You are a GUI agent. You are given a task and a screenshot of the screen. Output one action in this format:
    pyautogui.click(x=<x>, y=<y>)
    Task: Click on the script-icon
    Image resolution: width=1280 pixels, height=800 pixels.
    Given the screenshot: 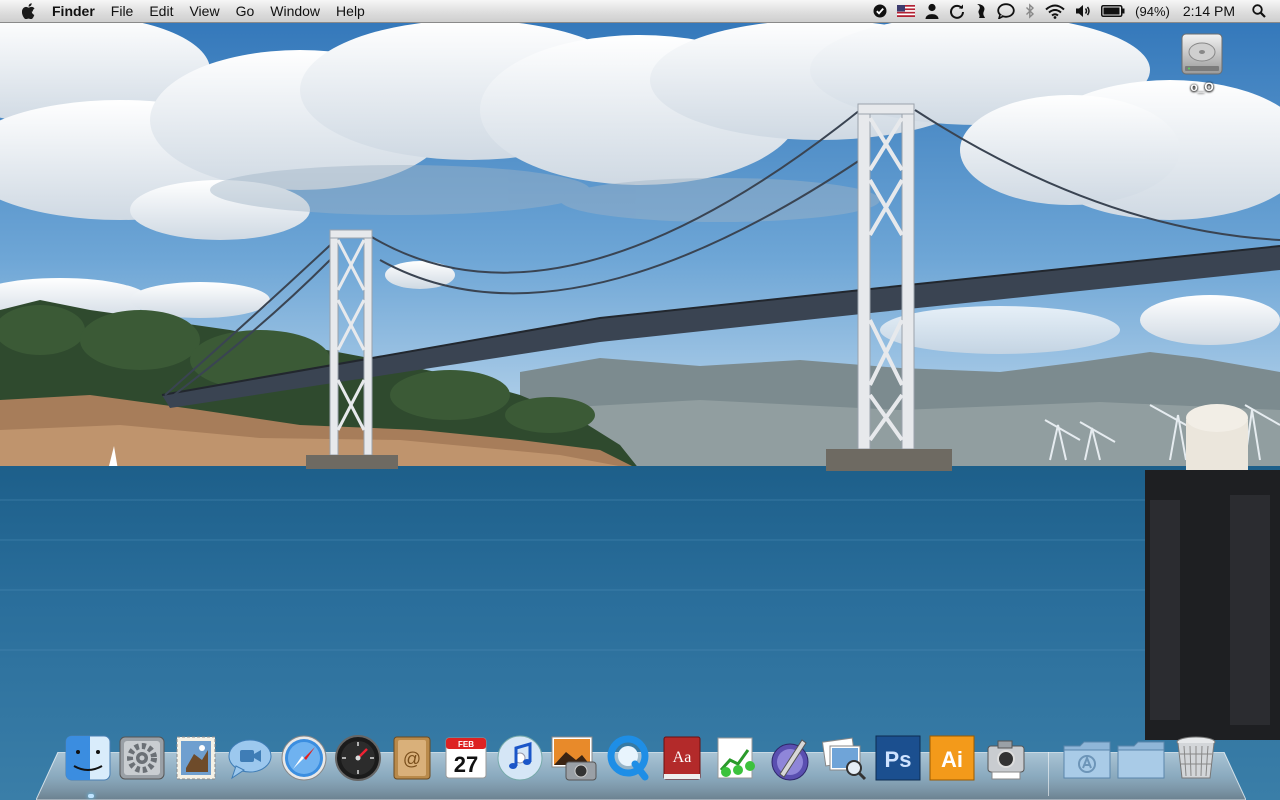 What is the action you would take?
    pyautogui.click(x=981, y=11)
    